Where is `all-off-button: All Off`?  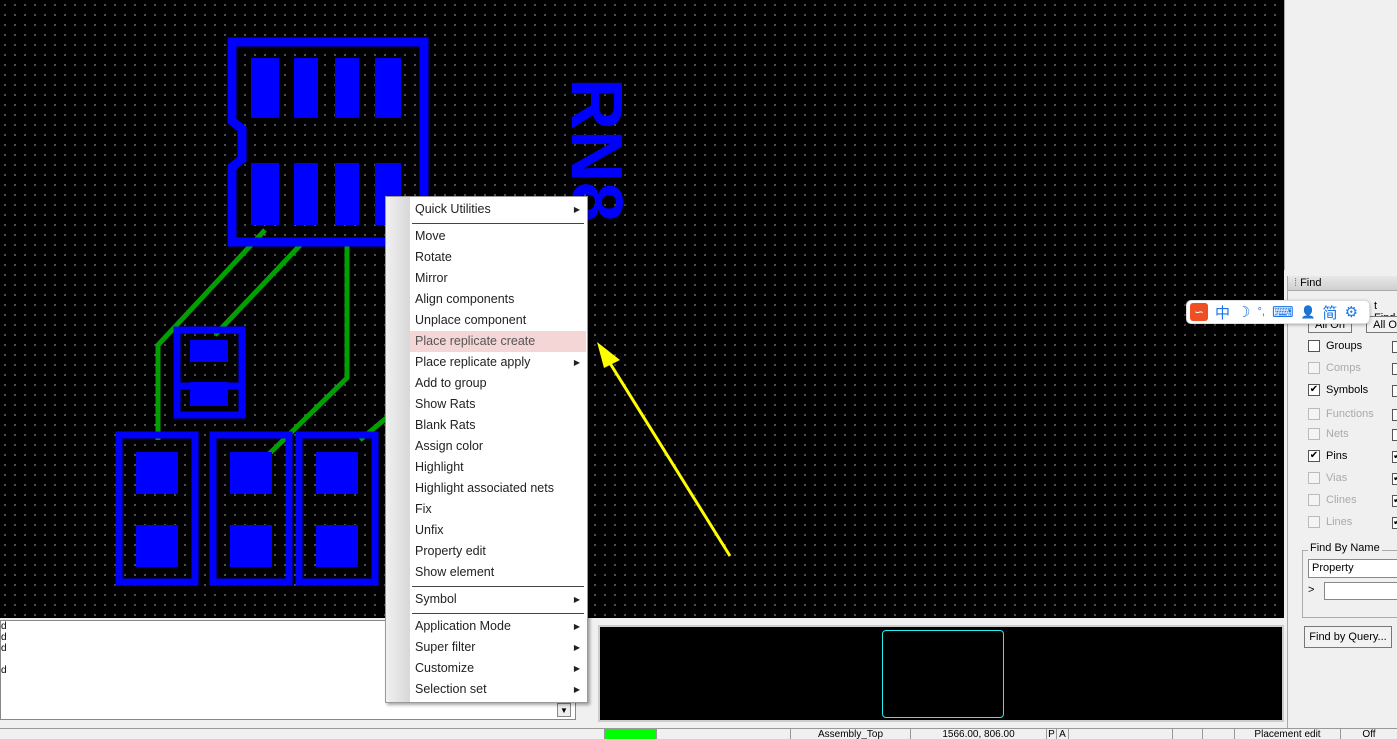 all-off-button: All Off is located at coordinates (1381, 324).